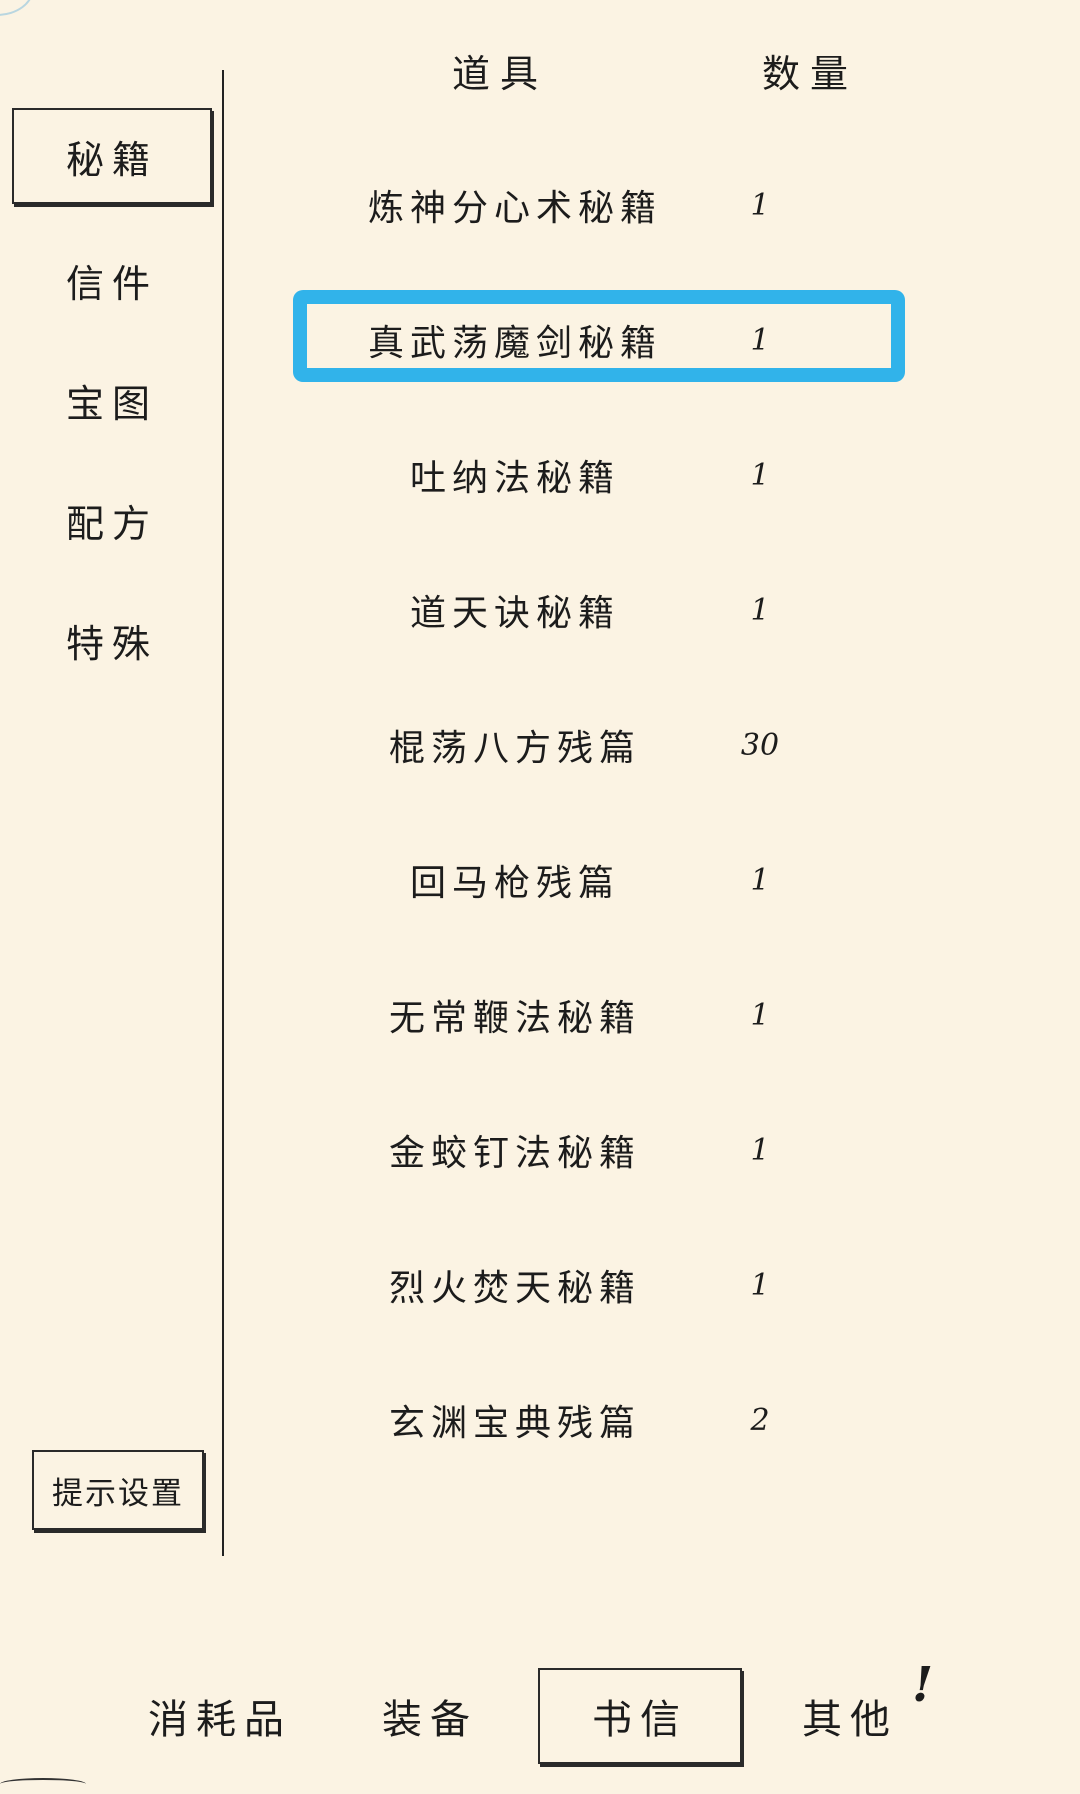  I want to click on tab-label: 装备, so click(430, 1720).